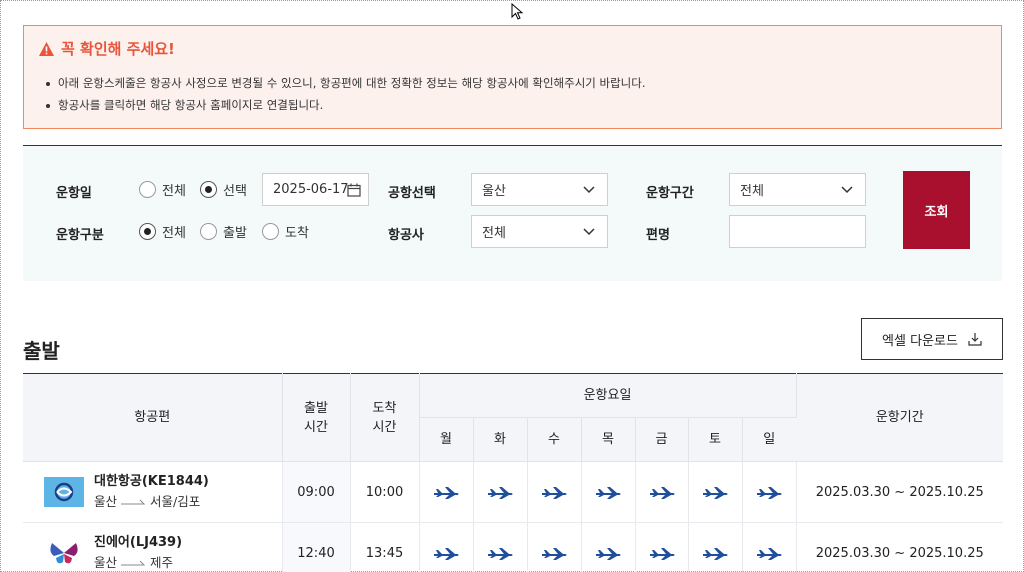 The image size is (1024, 572). Describe the element at coordinates (446, 439) in the screenshot. I see `header-day-mon: 월` at that location.